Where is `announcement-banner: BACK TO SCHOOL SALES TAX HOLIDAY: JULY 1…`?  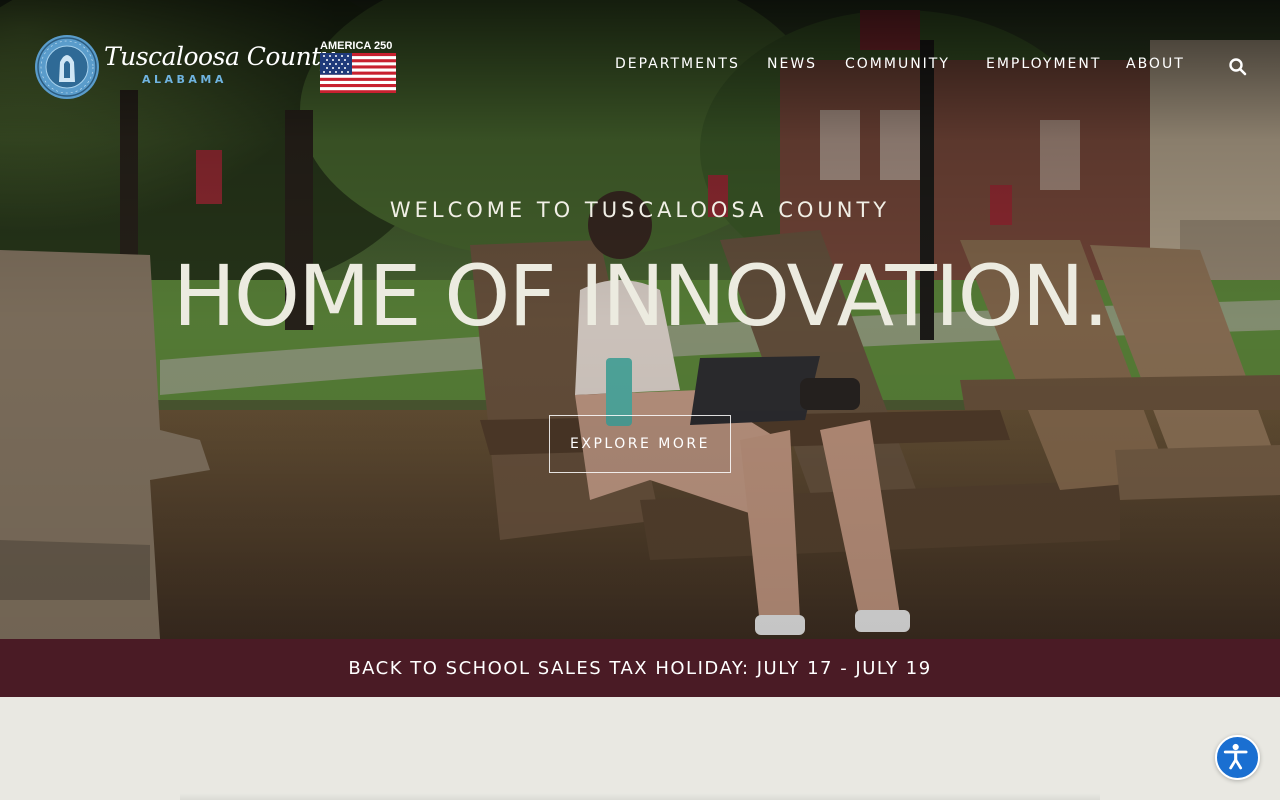
announcement-banner: BACK TO SCHOOL SALES TAX HOLIDAY: JULY 1… is located at coordinates (640, 668).